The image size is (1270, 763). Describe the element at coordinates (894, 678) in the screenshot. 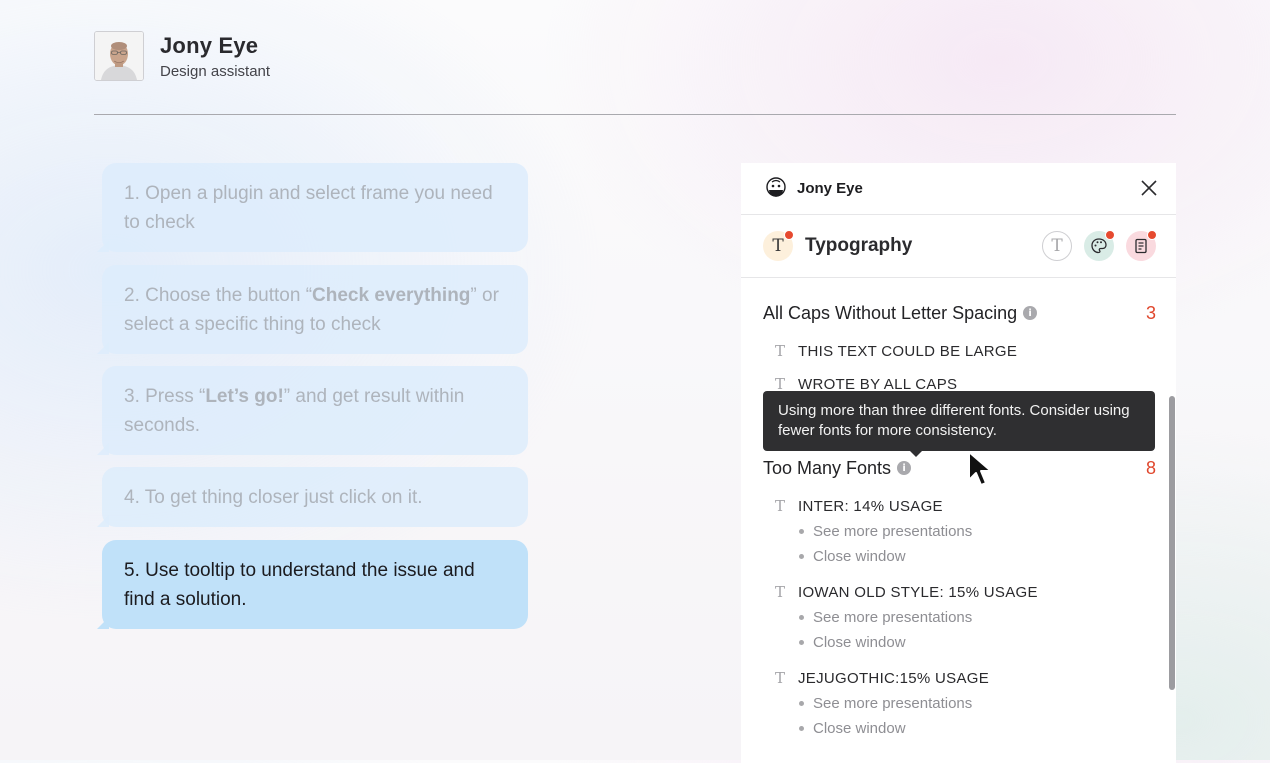

I see `item-label: JEJUGOTHIC:15% USAGE` at that location.